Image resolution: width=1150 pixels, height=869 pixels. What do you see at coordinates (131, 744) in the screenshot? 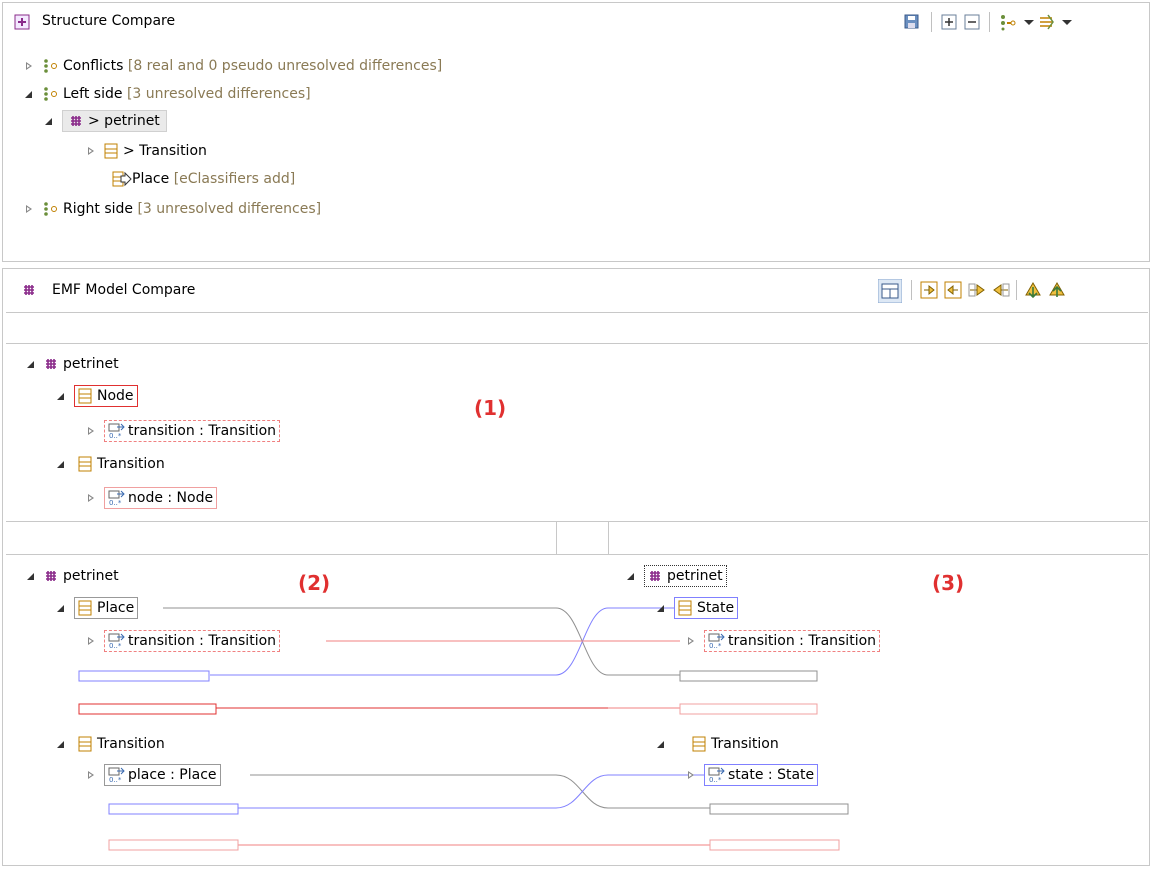
I see `left-transition-label: Transition` at bounding box center [131, 744].